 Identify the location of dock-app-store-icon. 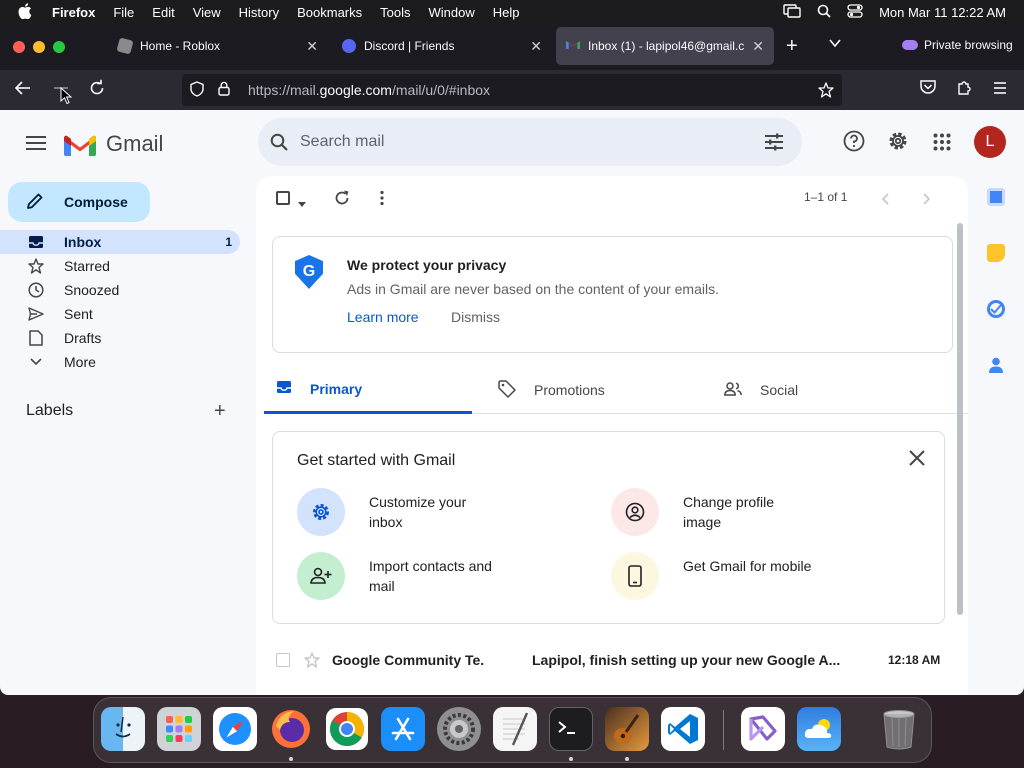
(403, 729).